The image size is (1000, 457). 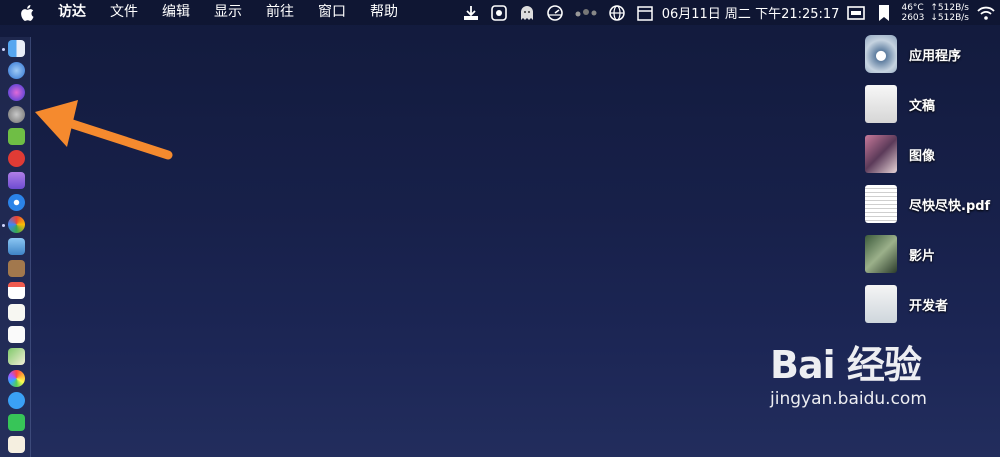 I want to click on notes-icon, so click(x=16, y=312).